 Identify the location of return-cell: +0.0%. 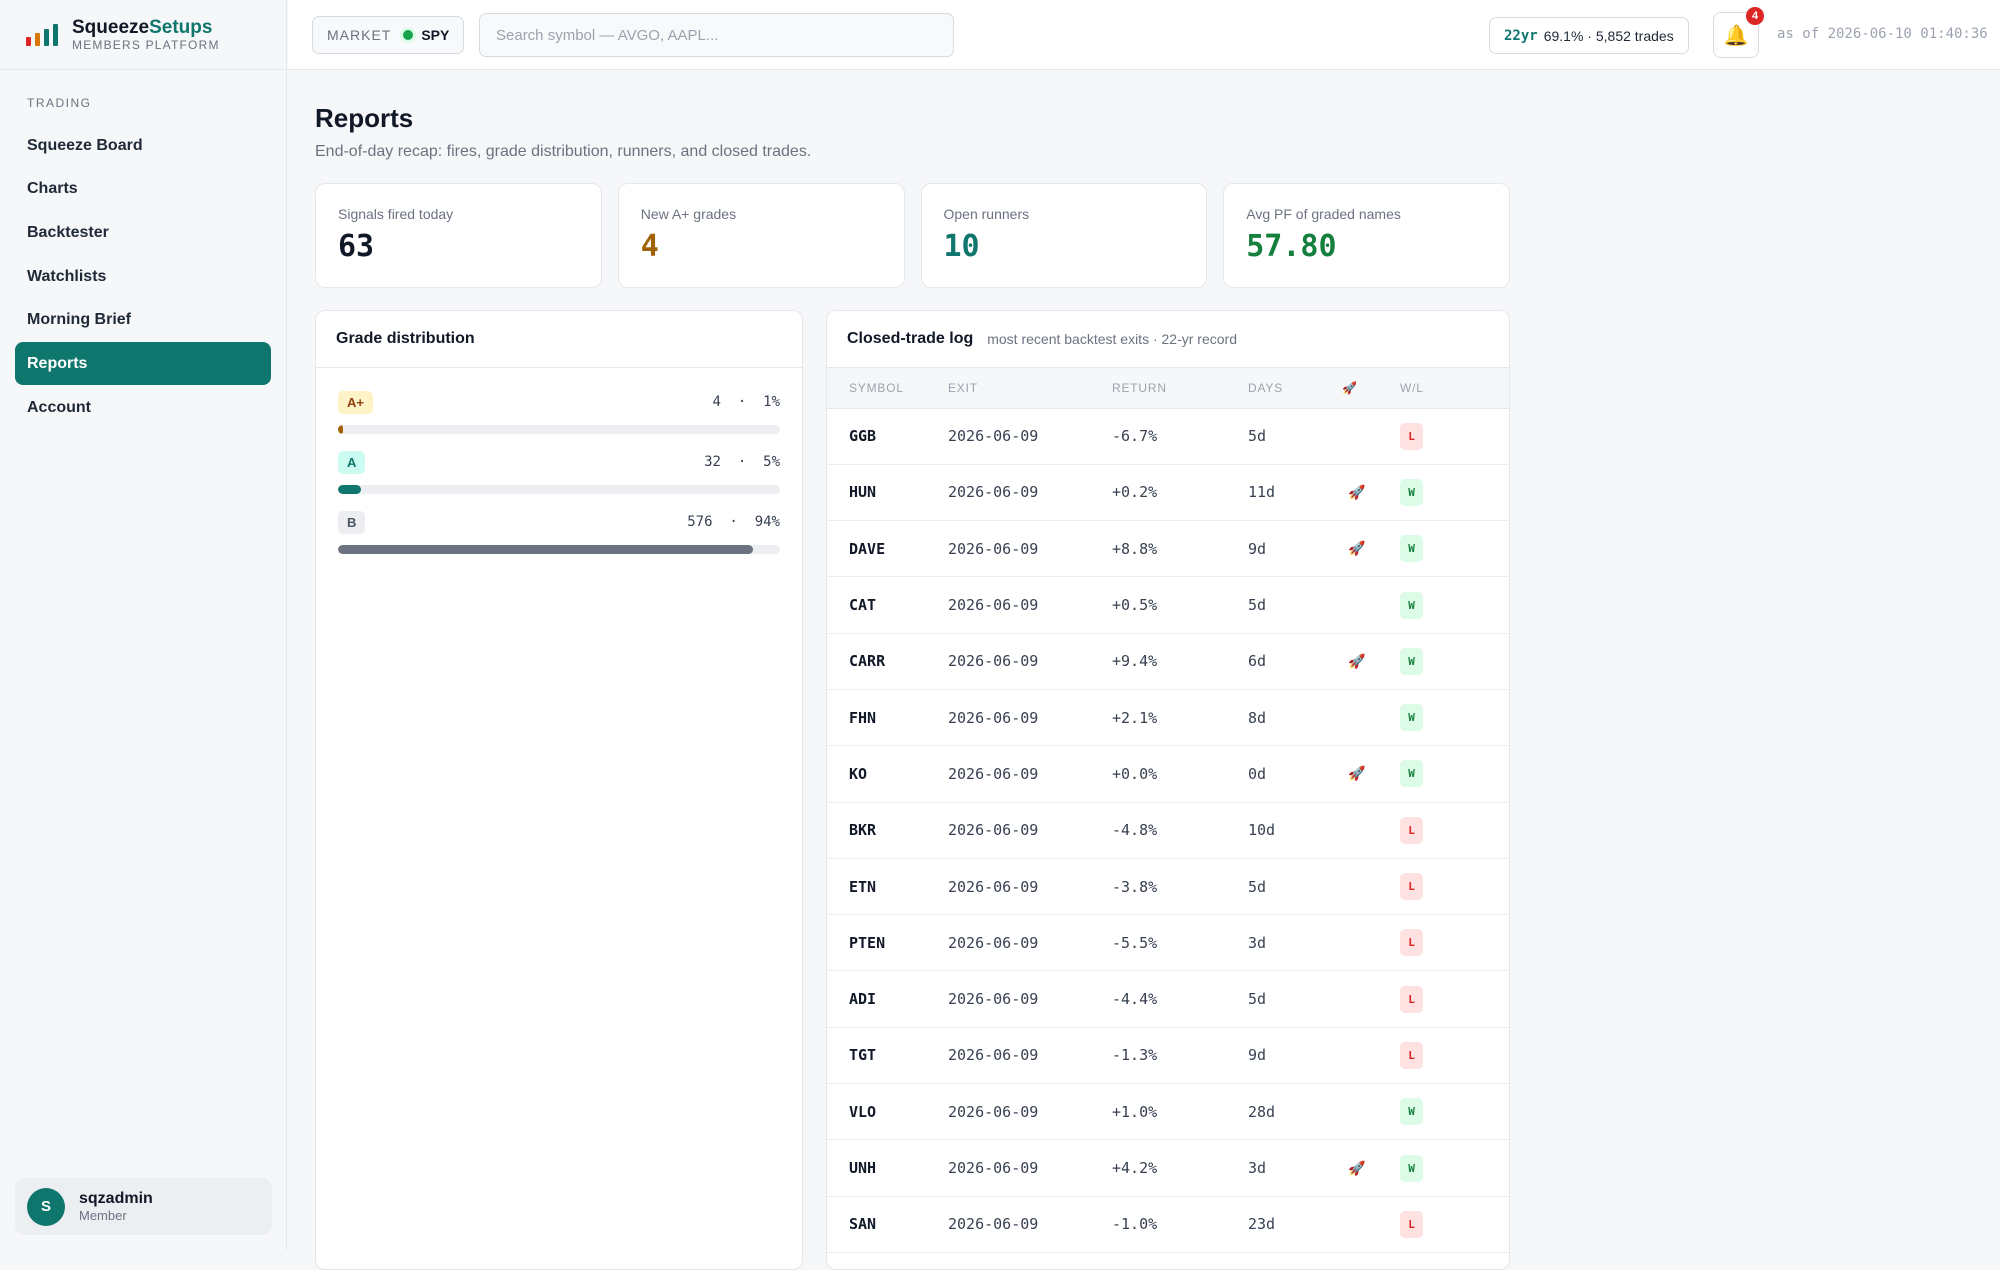
(1180, 774).